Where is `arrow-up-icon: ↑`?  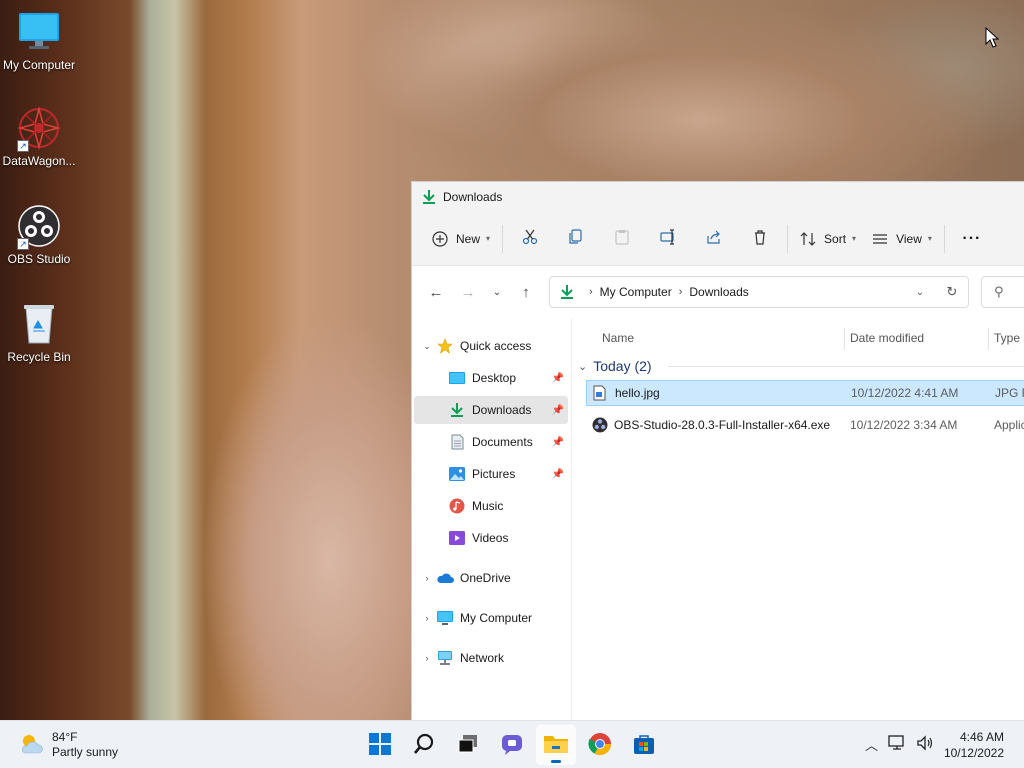
arrow-up-icon: ↑ is located at coordinates (526, 292).